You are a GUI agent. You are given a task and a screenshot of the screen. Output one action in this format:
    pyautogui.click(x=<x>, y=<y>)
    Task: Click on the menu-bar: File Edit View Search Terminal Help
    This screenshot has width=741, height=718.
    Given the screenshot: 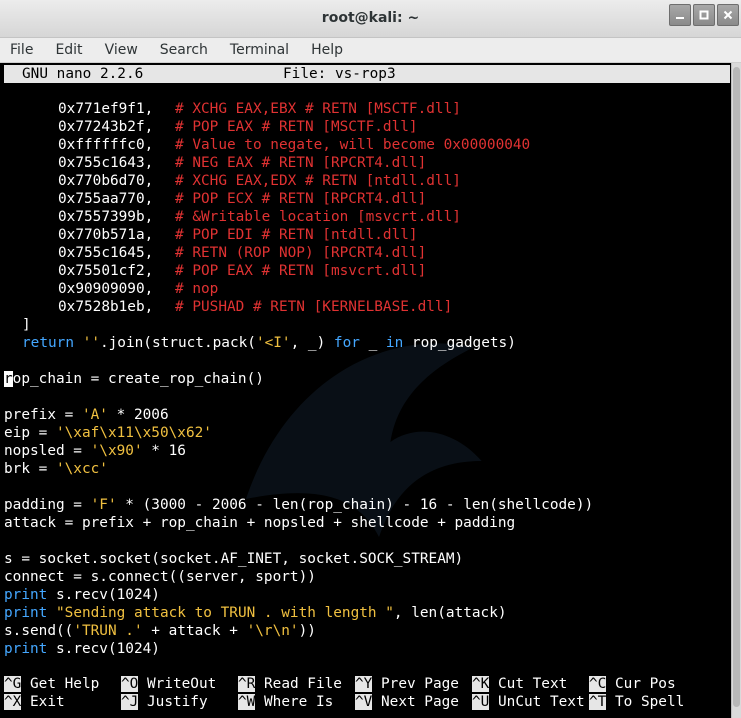 What is the action you would take?
    pyautogui.click(x=370, y=50)
    